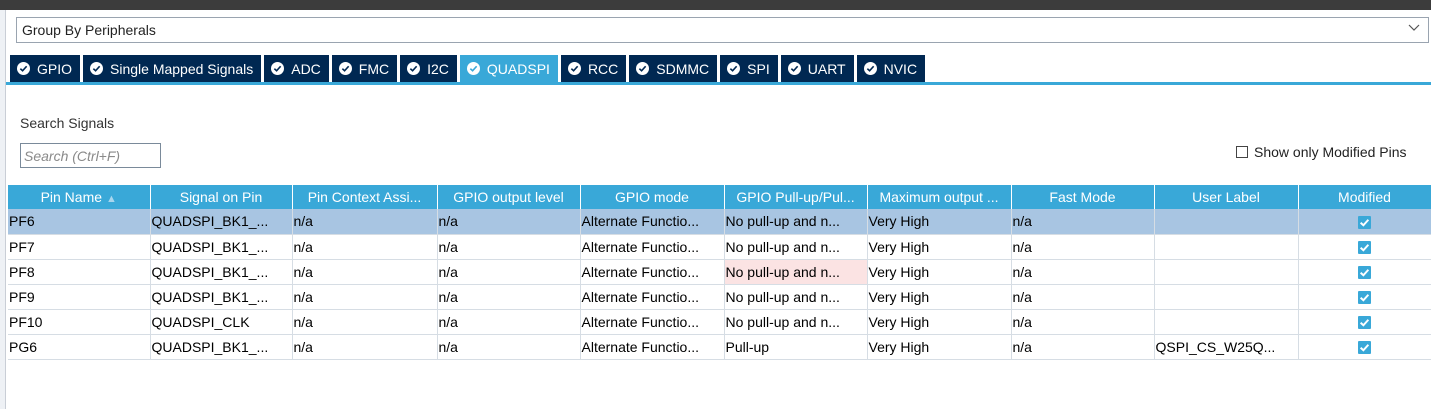  What do you see at coordinates (722, 30) in the screenshot?
I see `group-by-dropdown: Group By Peripherals` at bounding box center [722, 30].